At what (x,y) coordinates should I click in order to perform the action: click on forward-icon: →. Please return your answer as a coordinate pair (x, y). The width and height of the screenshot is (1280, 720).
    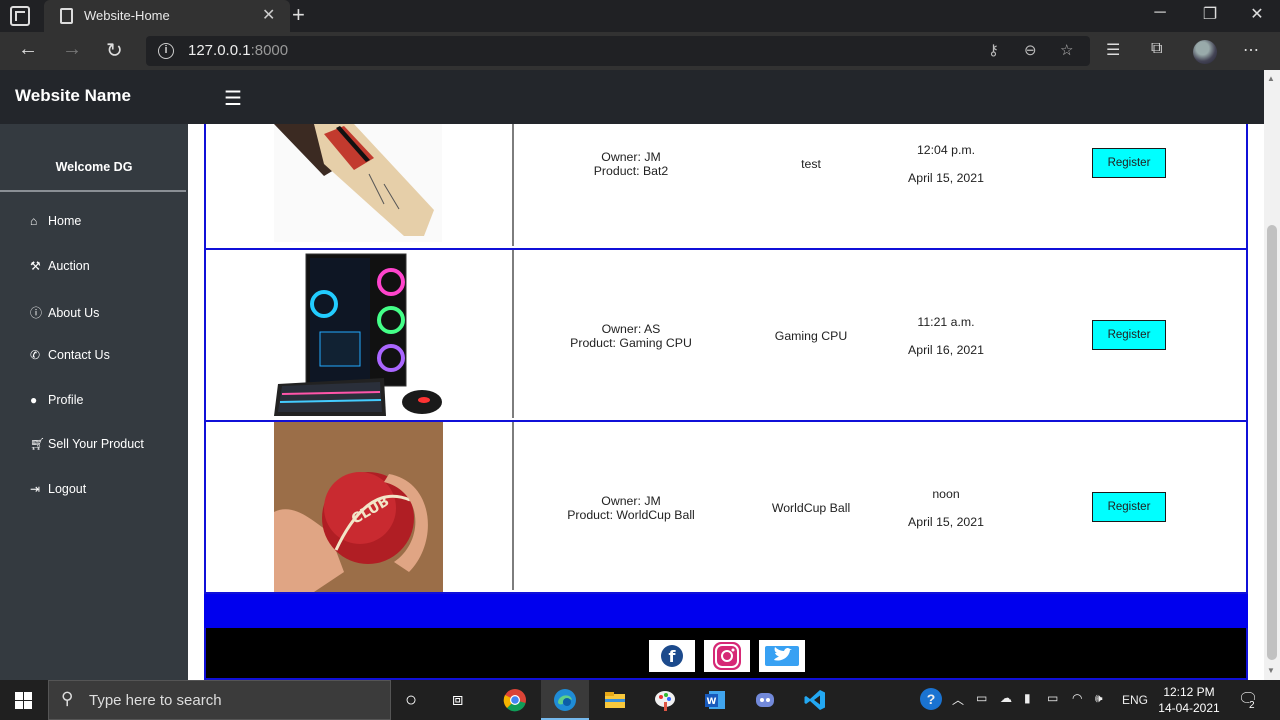
    Looking at the image, I should click on (72, 49).